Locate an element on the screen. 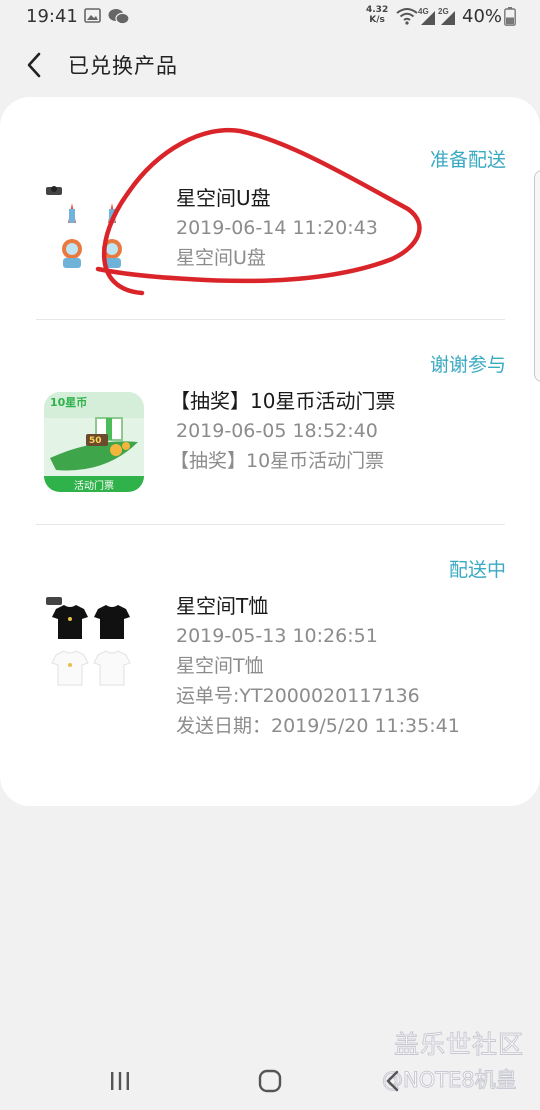 This screenshot has width=540, height=1110. back-nav-button is located at coordinates (392, 1081).